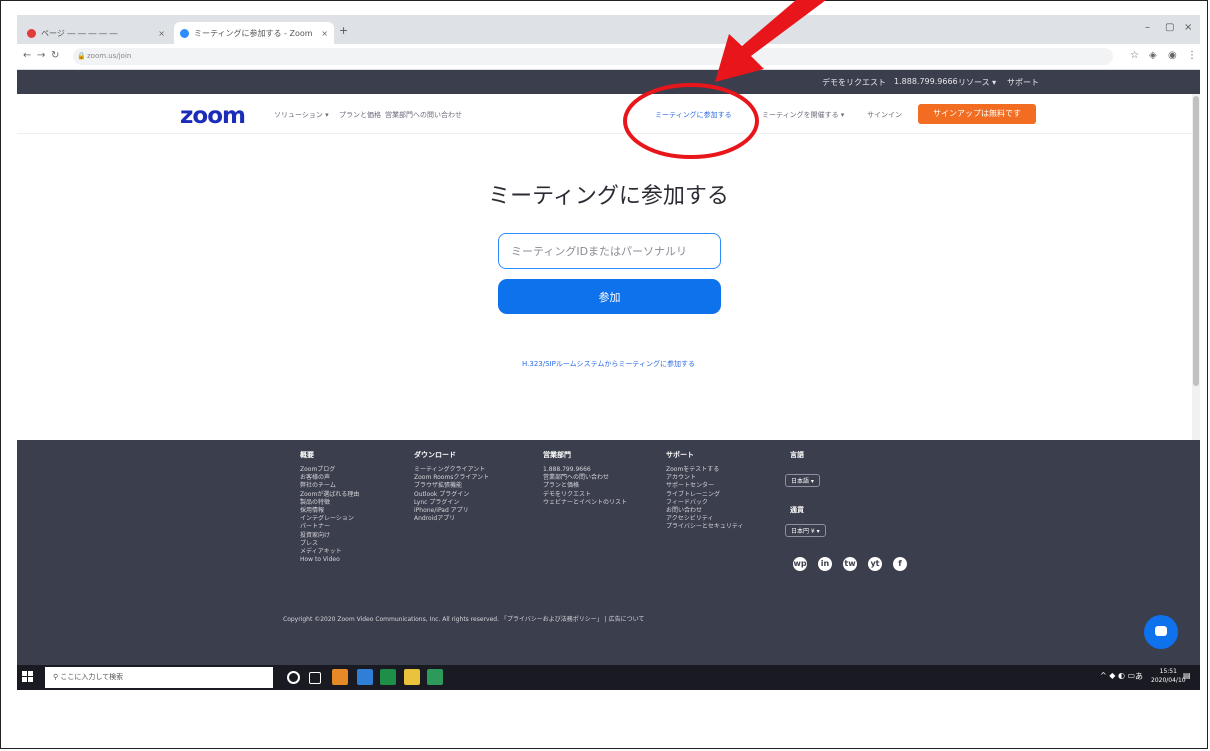 Image resolution: width=1210 pixels, height=751 pixels. Describe the element at coordinates (28, 677) in the screenshot. I see `windows-start-icon` at that location.